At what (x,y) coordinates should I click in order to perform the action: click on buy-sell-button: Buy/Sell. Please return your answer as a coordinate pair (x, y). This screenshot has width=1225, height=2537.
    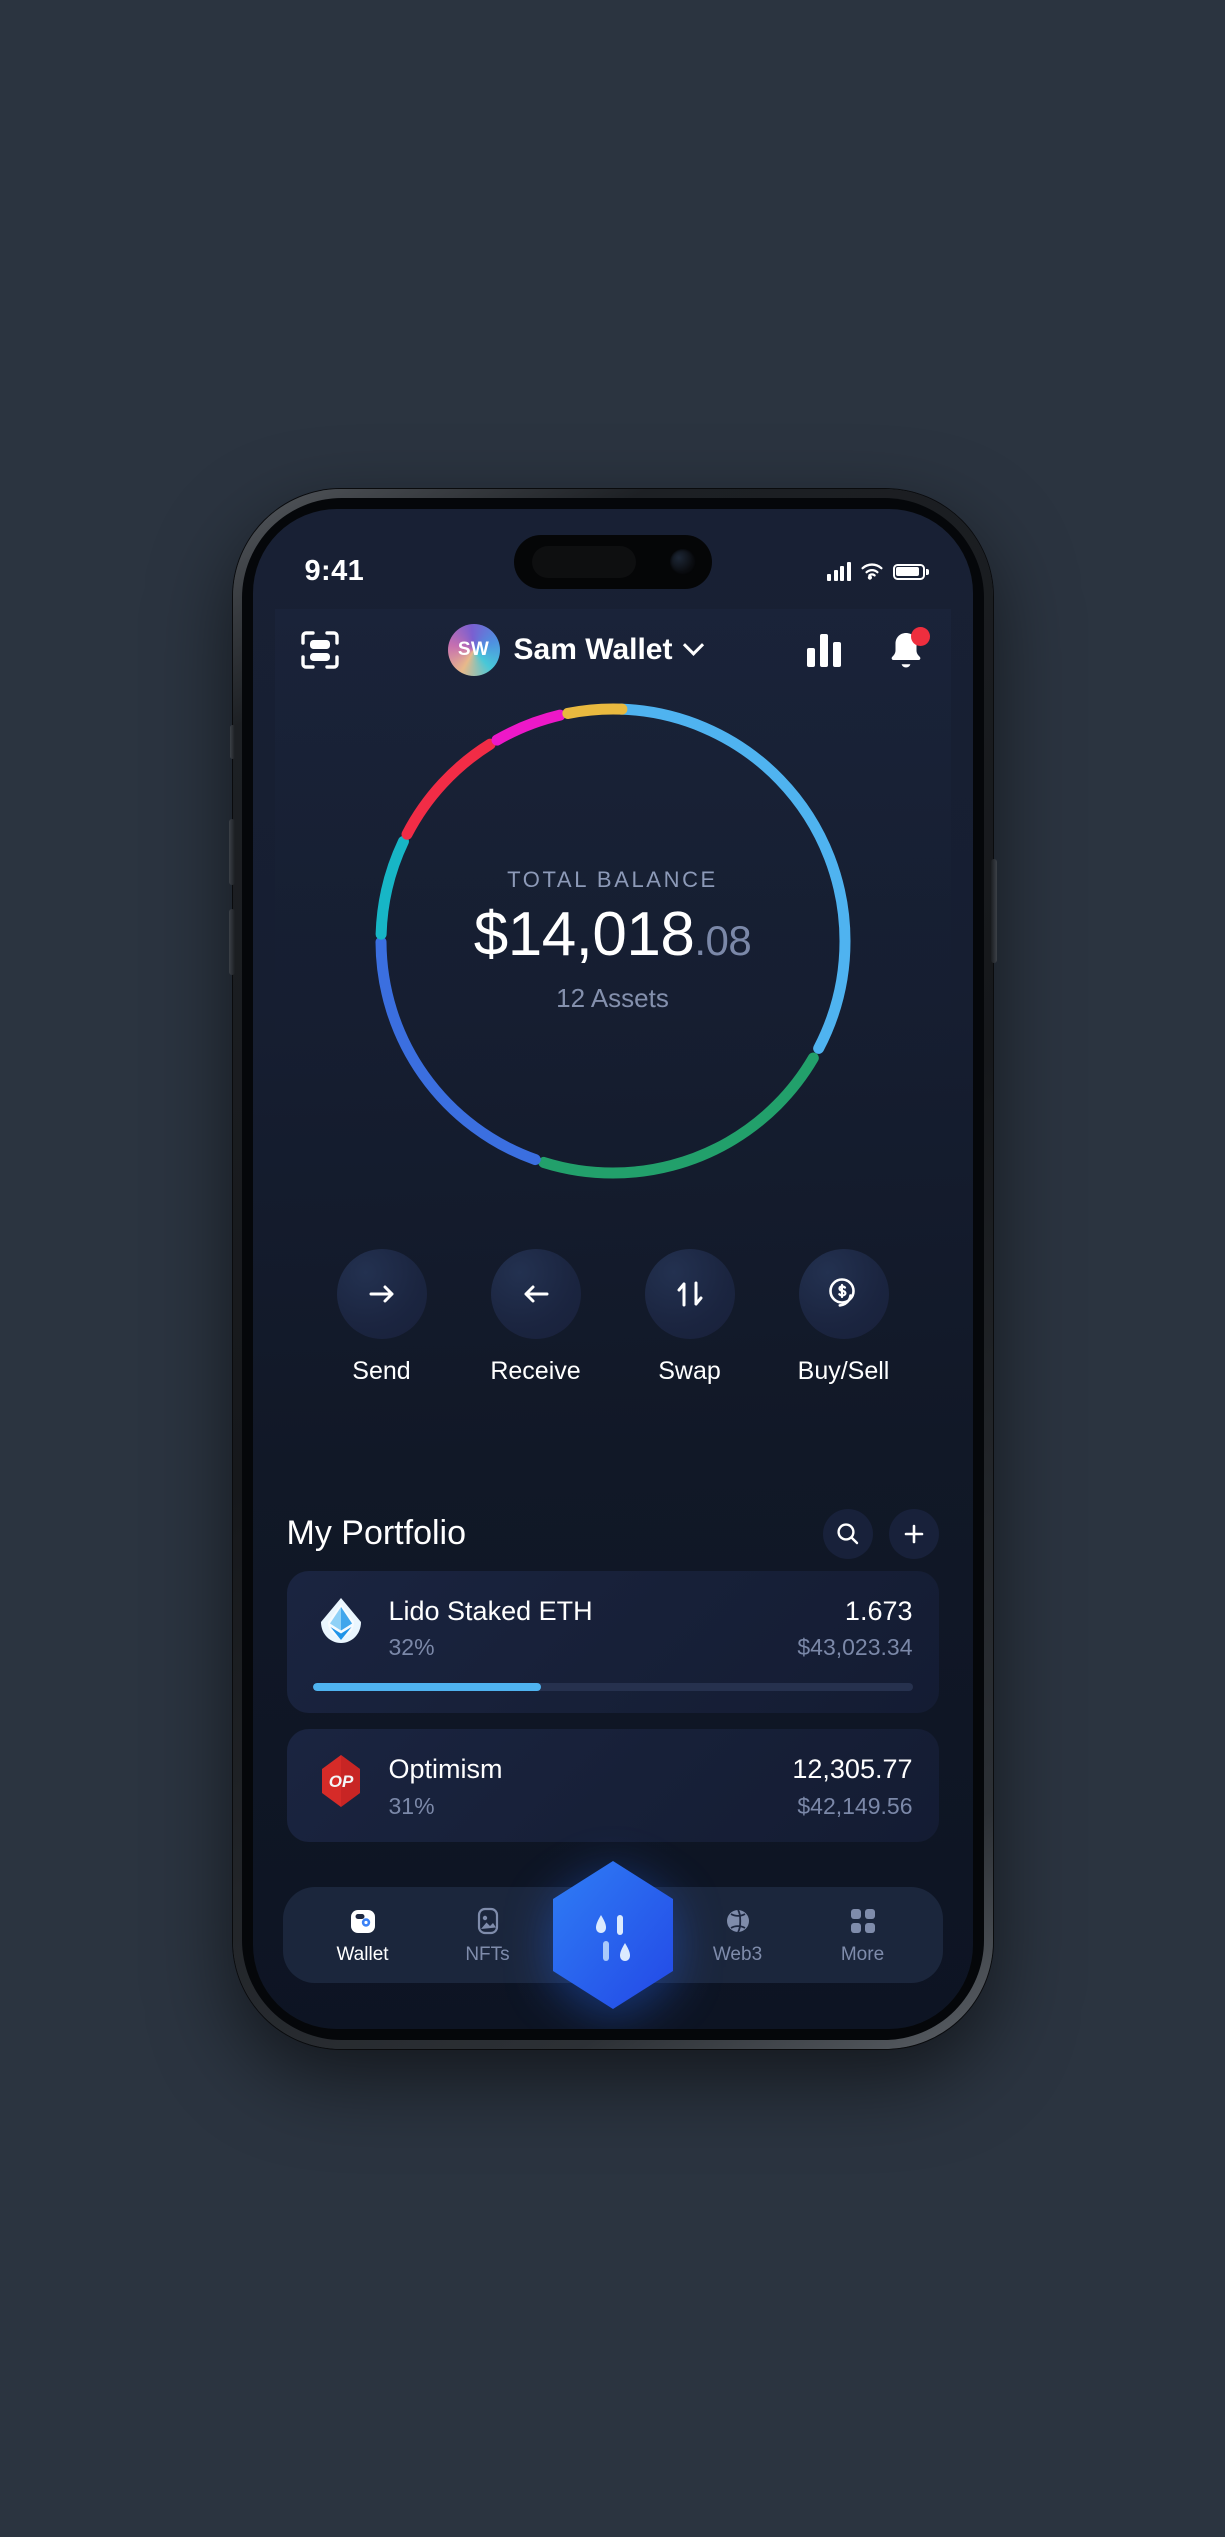
    Looking at the image, I should click on (844, 1317).